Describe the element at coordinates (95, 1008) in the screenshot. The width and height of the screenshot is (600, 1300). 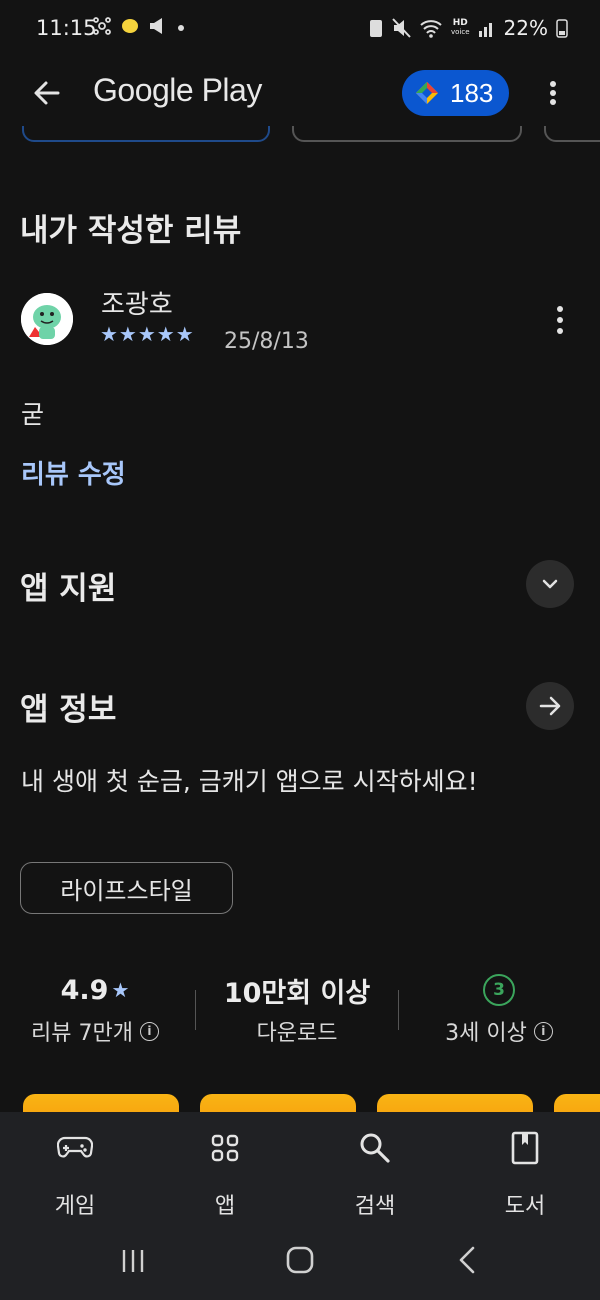
I see `rating-stat: 4.9 ★ 리뷰 7만개 i` at that location.